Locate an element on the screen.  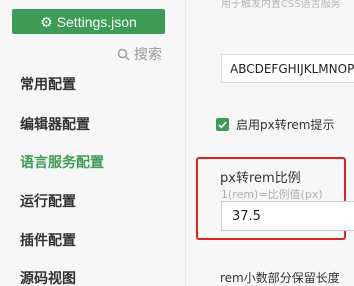
sidebar-item-run-config: 运行配置 is located at coordinates (48, 201).